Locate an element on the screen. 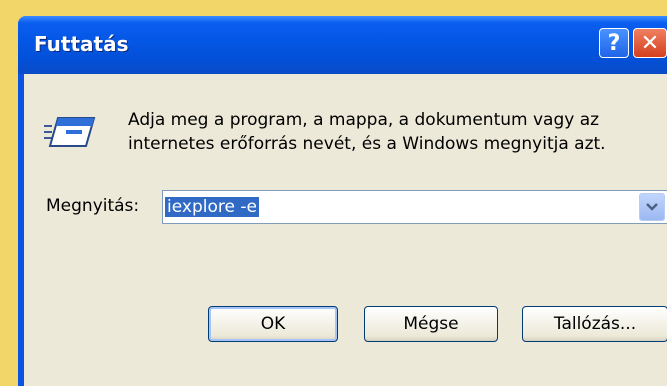  title-bar: Futtatás ? ✕ is located at coordinates (342, 45).